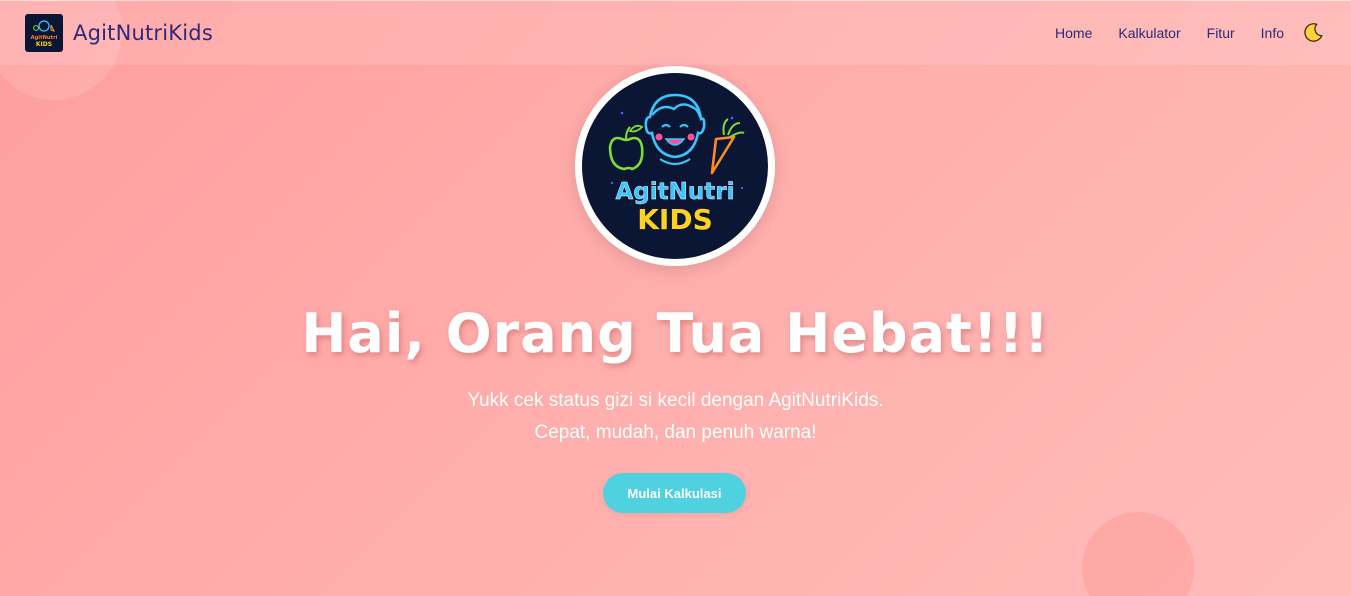  What do you see at coordinates (1221, 33) in the screenshot?
I see `nav-link-fitur: Fitur` at bounding box center [1221, 33].